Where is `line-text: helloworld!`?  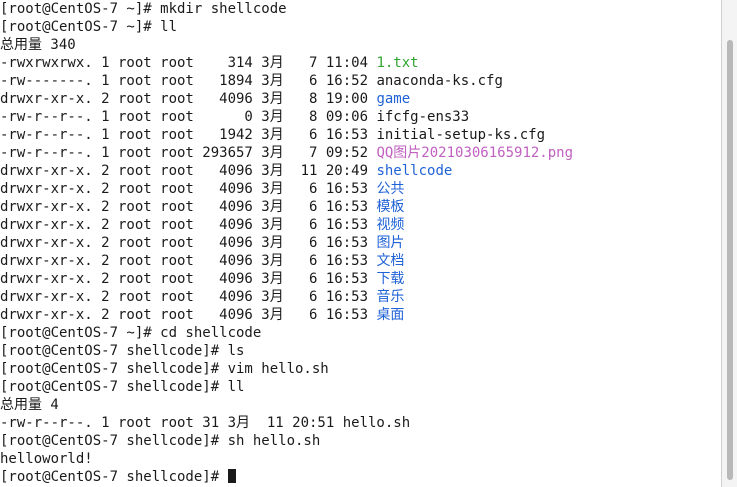 line-text: helloworld! is located at coordinates (46, 459).